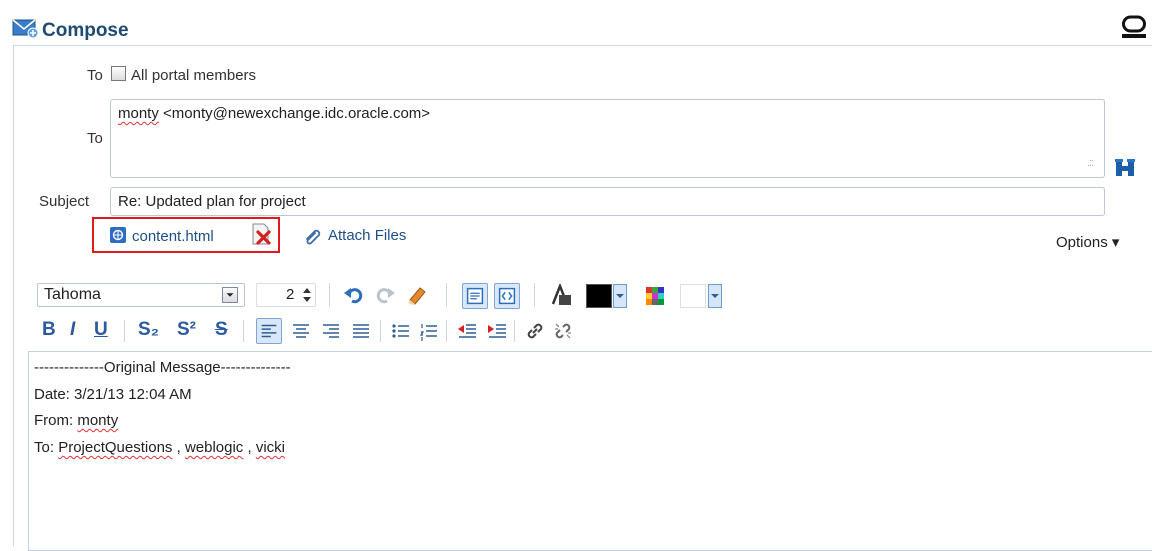 This screenshot has width=1152, height=551. I want to click on paperclip-icon, so click(313, 236).